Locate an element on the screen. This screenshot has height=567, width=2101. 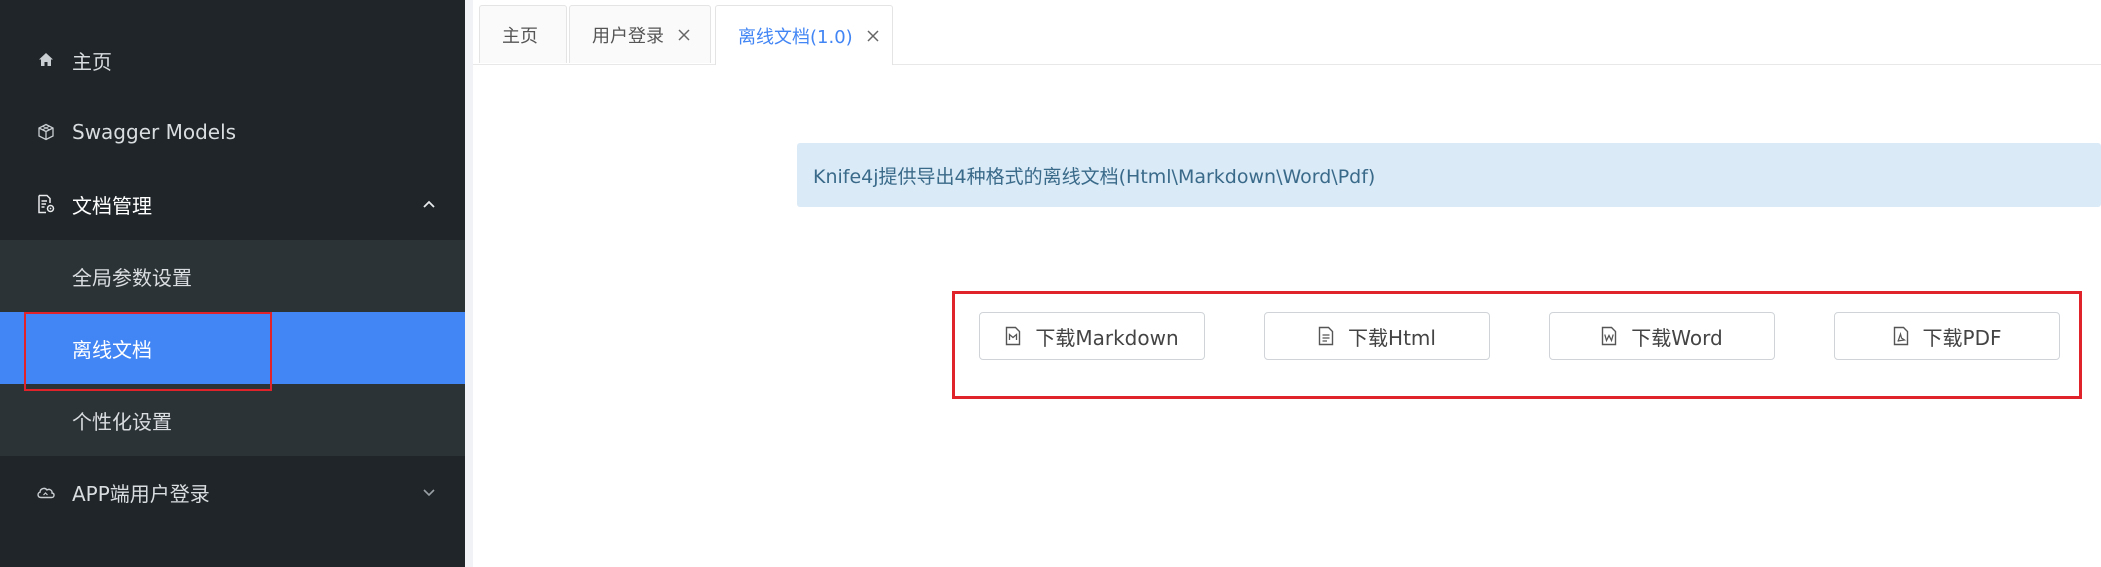
sidebar-item-swagger-models: Swagger Models is located at coordinates (232, 132).